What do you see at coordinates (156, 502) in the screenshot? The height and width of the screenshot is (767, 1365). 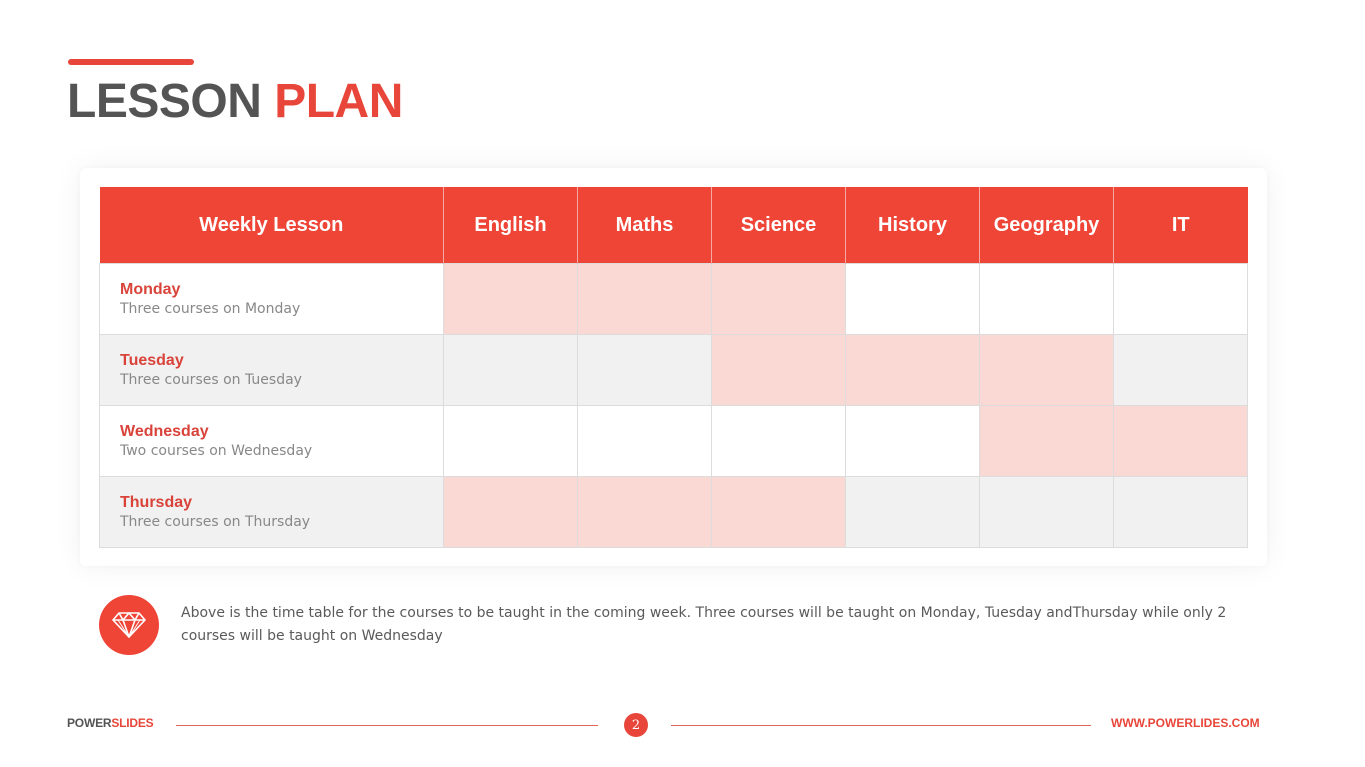 I see `day-name: Thursday` at bounding box center [156, 502].